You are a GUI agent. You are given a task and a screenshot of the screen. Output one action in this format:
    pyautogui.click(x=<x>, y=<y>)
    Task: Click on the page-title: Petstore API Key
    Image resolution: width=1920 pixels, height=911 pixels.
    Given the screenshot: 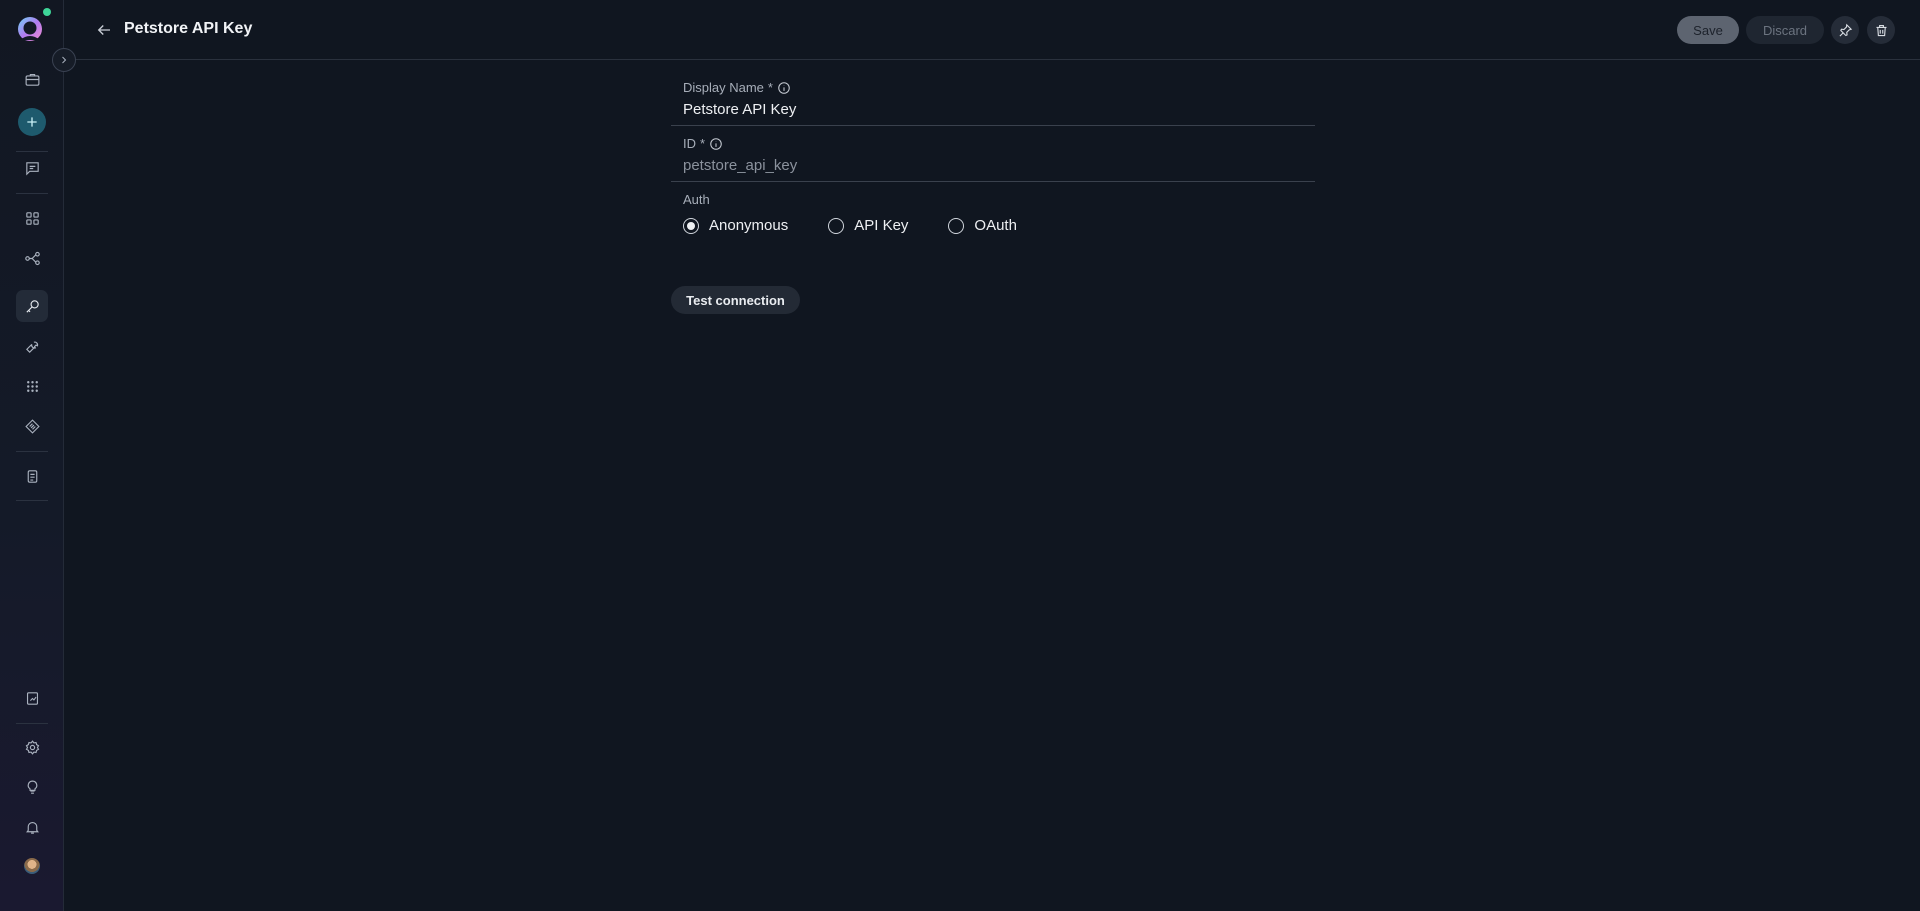 What is the action you would take?
    pyautogui.click(x=188, y=28)
    